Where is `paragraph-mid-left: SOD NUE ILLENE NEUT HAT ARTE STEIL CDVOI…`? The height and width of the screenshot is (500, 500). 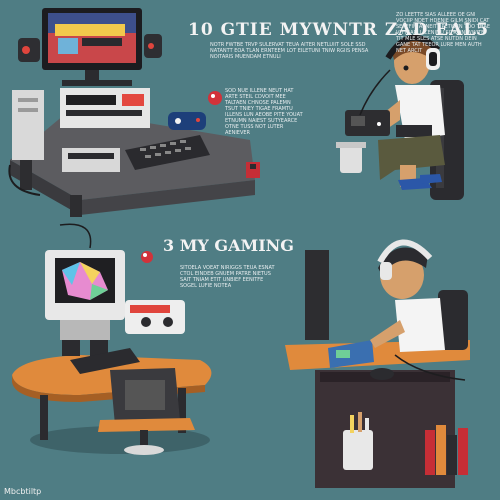
paragraph-mid-left: SOD NUE ILLENE NEUT HAT ARTE STEIL CDVOI… is located at coordinates (264, 112).